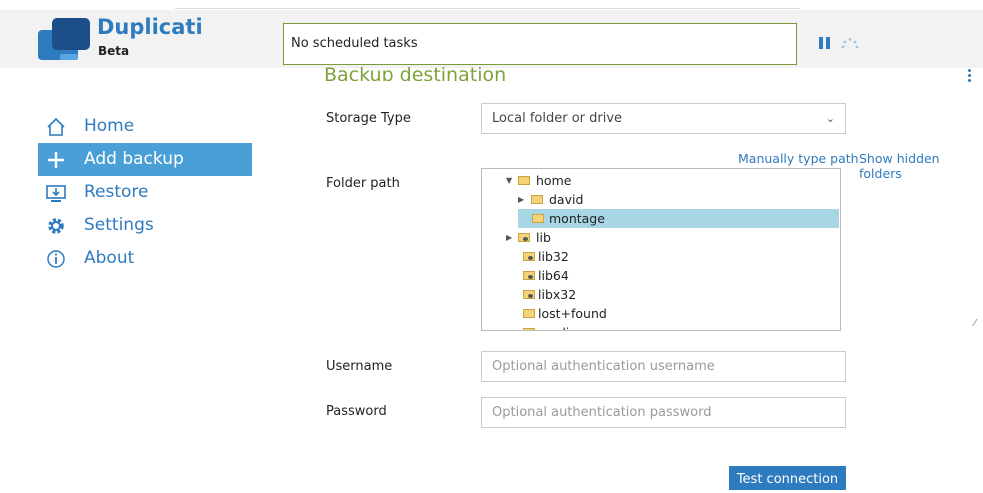 This screenshot has height=493, width=983. Describe the element at coordinates (56, 226) in the screenshot. I see `gear-icon` at that location.